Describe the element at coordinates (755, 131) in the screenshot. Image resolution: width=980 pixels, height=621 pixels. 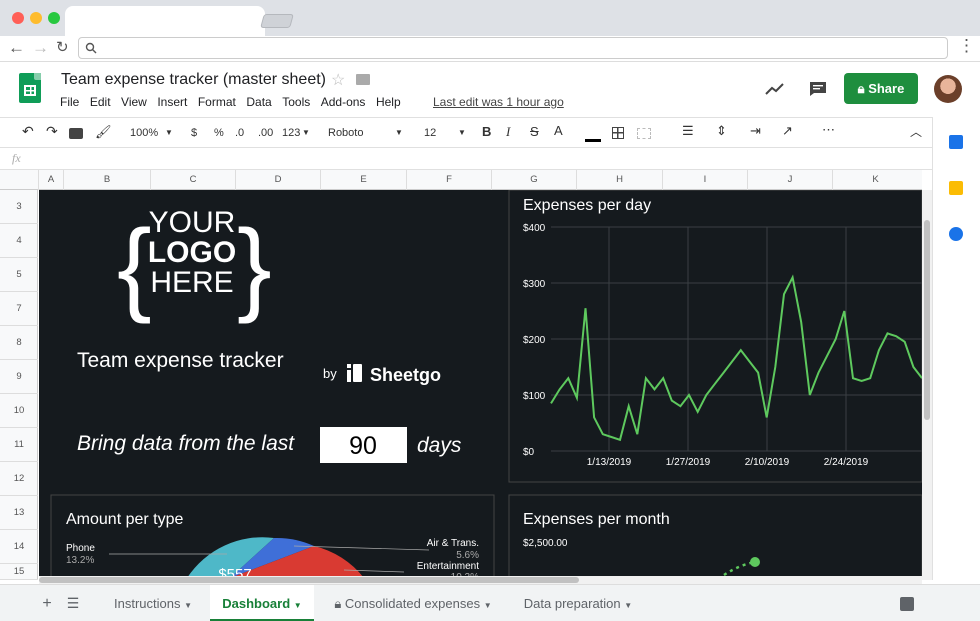
I see `text-wrap-icon: ⇥` at that location.